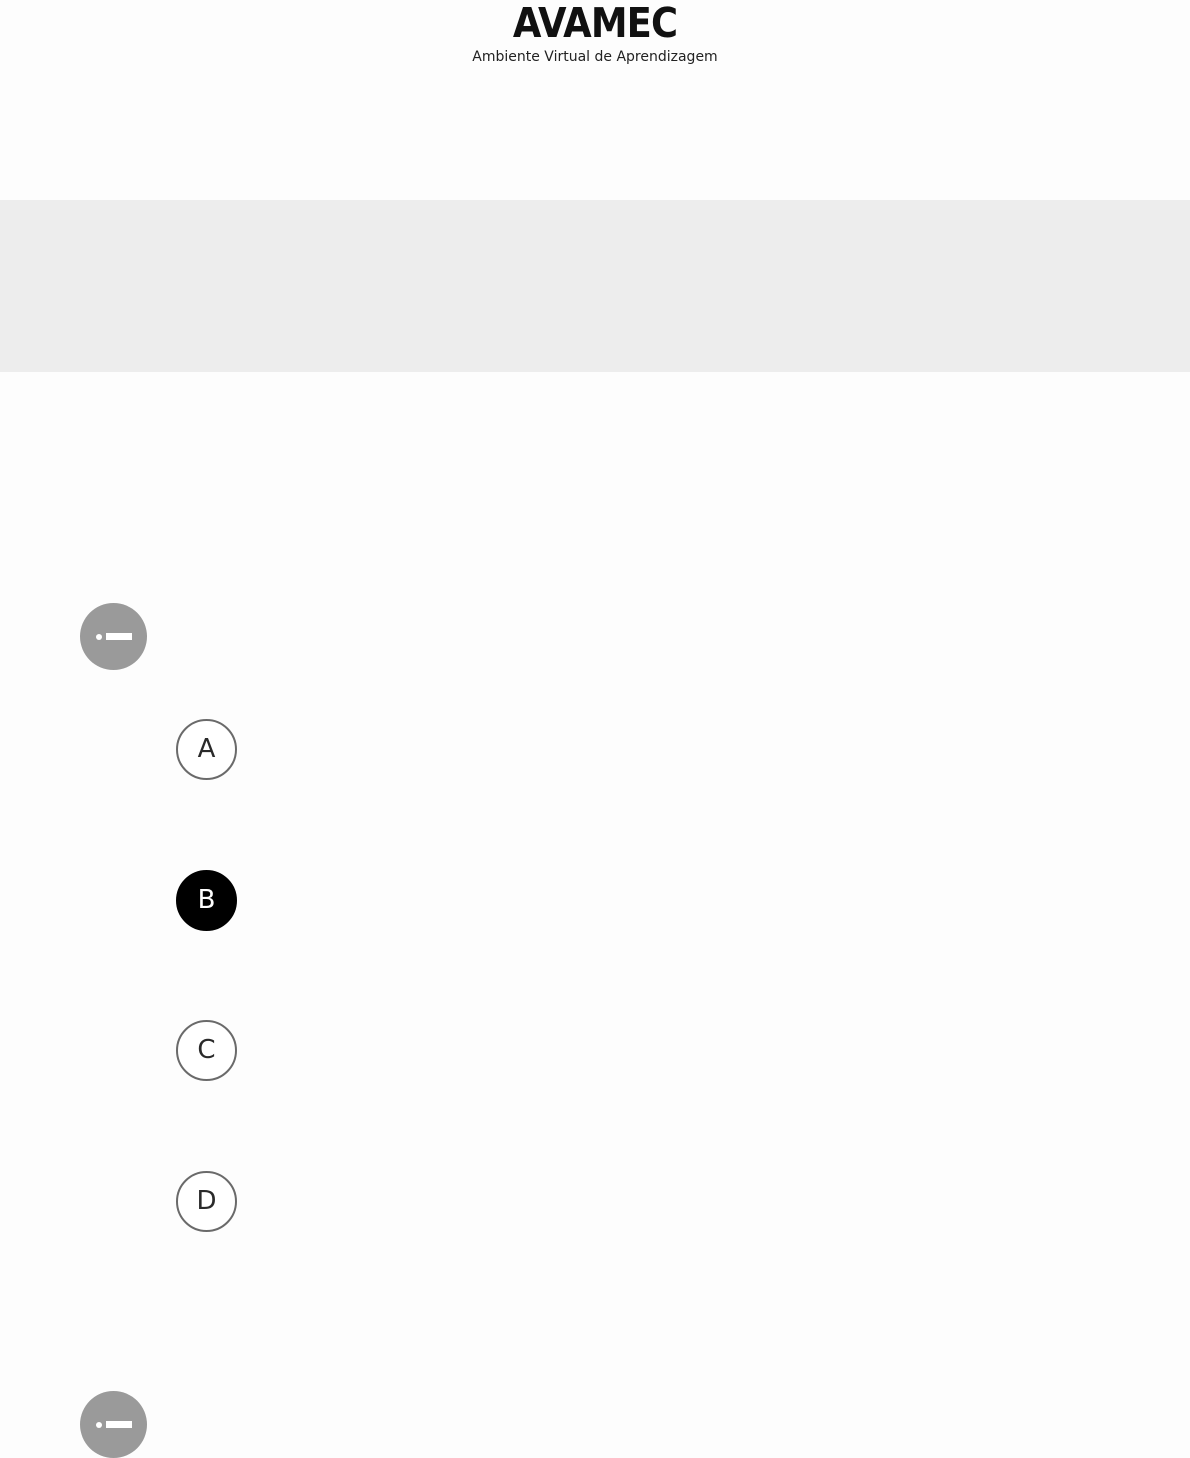  I want to click on option-c-button: C, so click(206, 1050).